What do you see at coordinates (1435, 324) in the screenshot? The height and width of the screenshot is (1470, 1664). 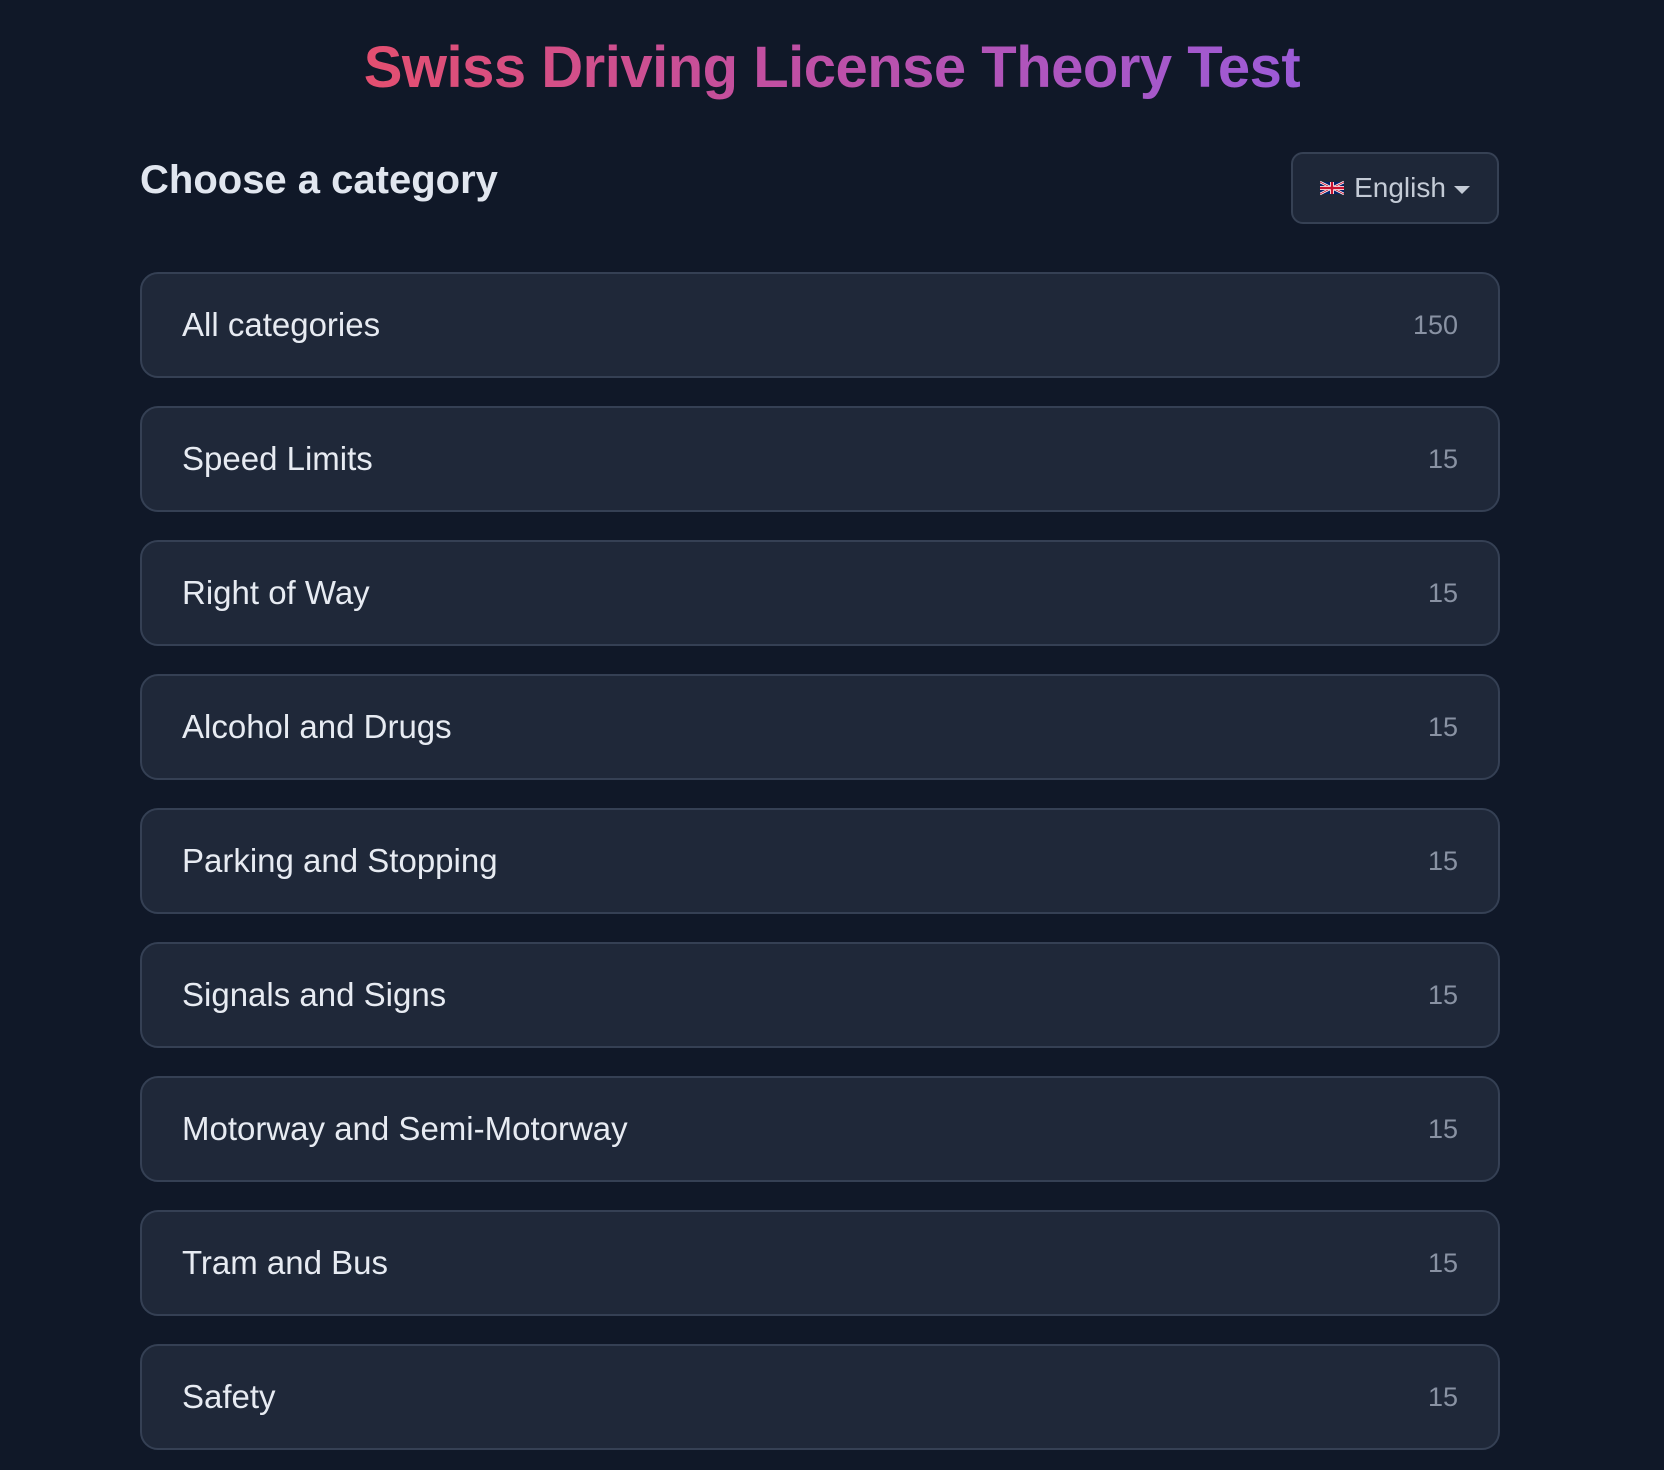 I see `category-count: 150` at bounding box center [1435, 324].